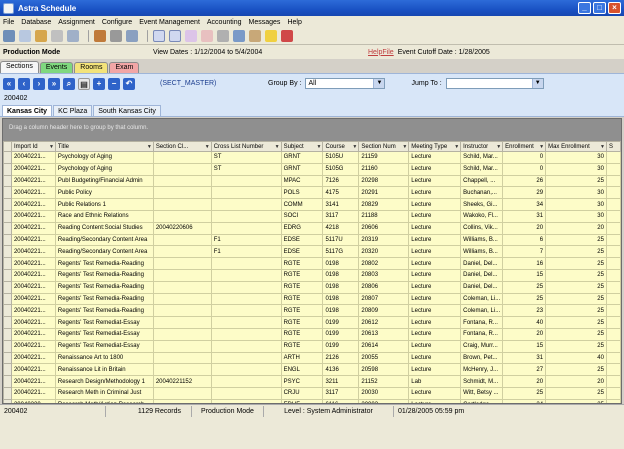 The height and width of the screenshot is (449, 624). I want to click on report-icon, so click(191, 36).